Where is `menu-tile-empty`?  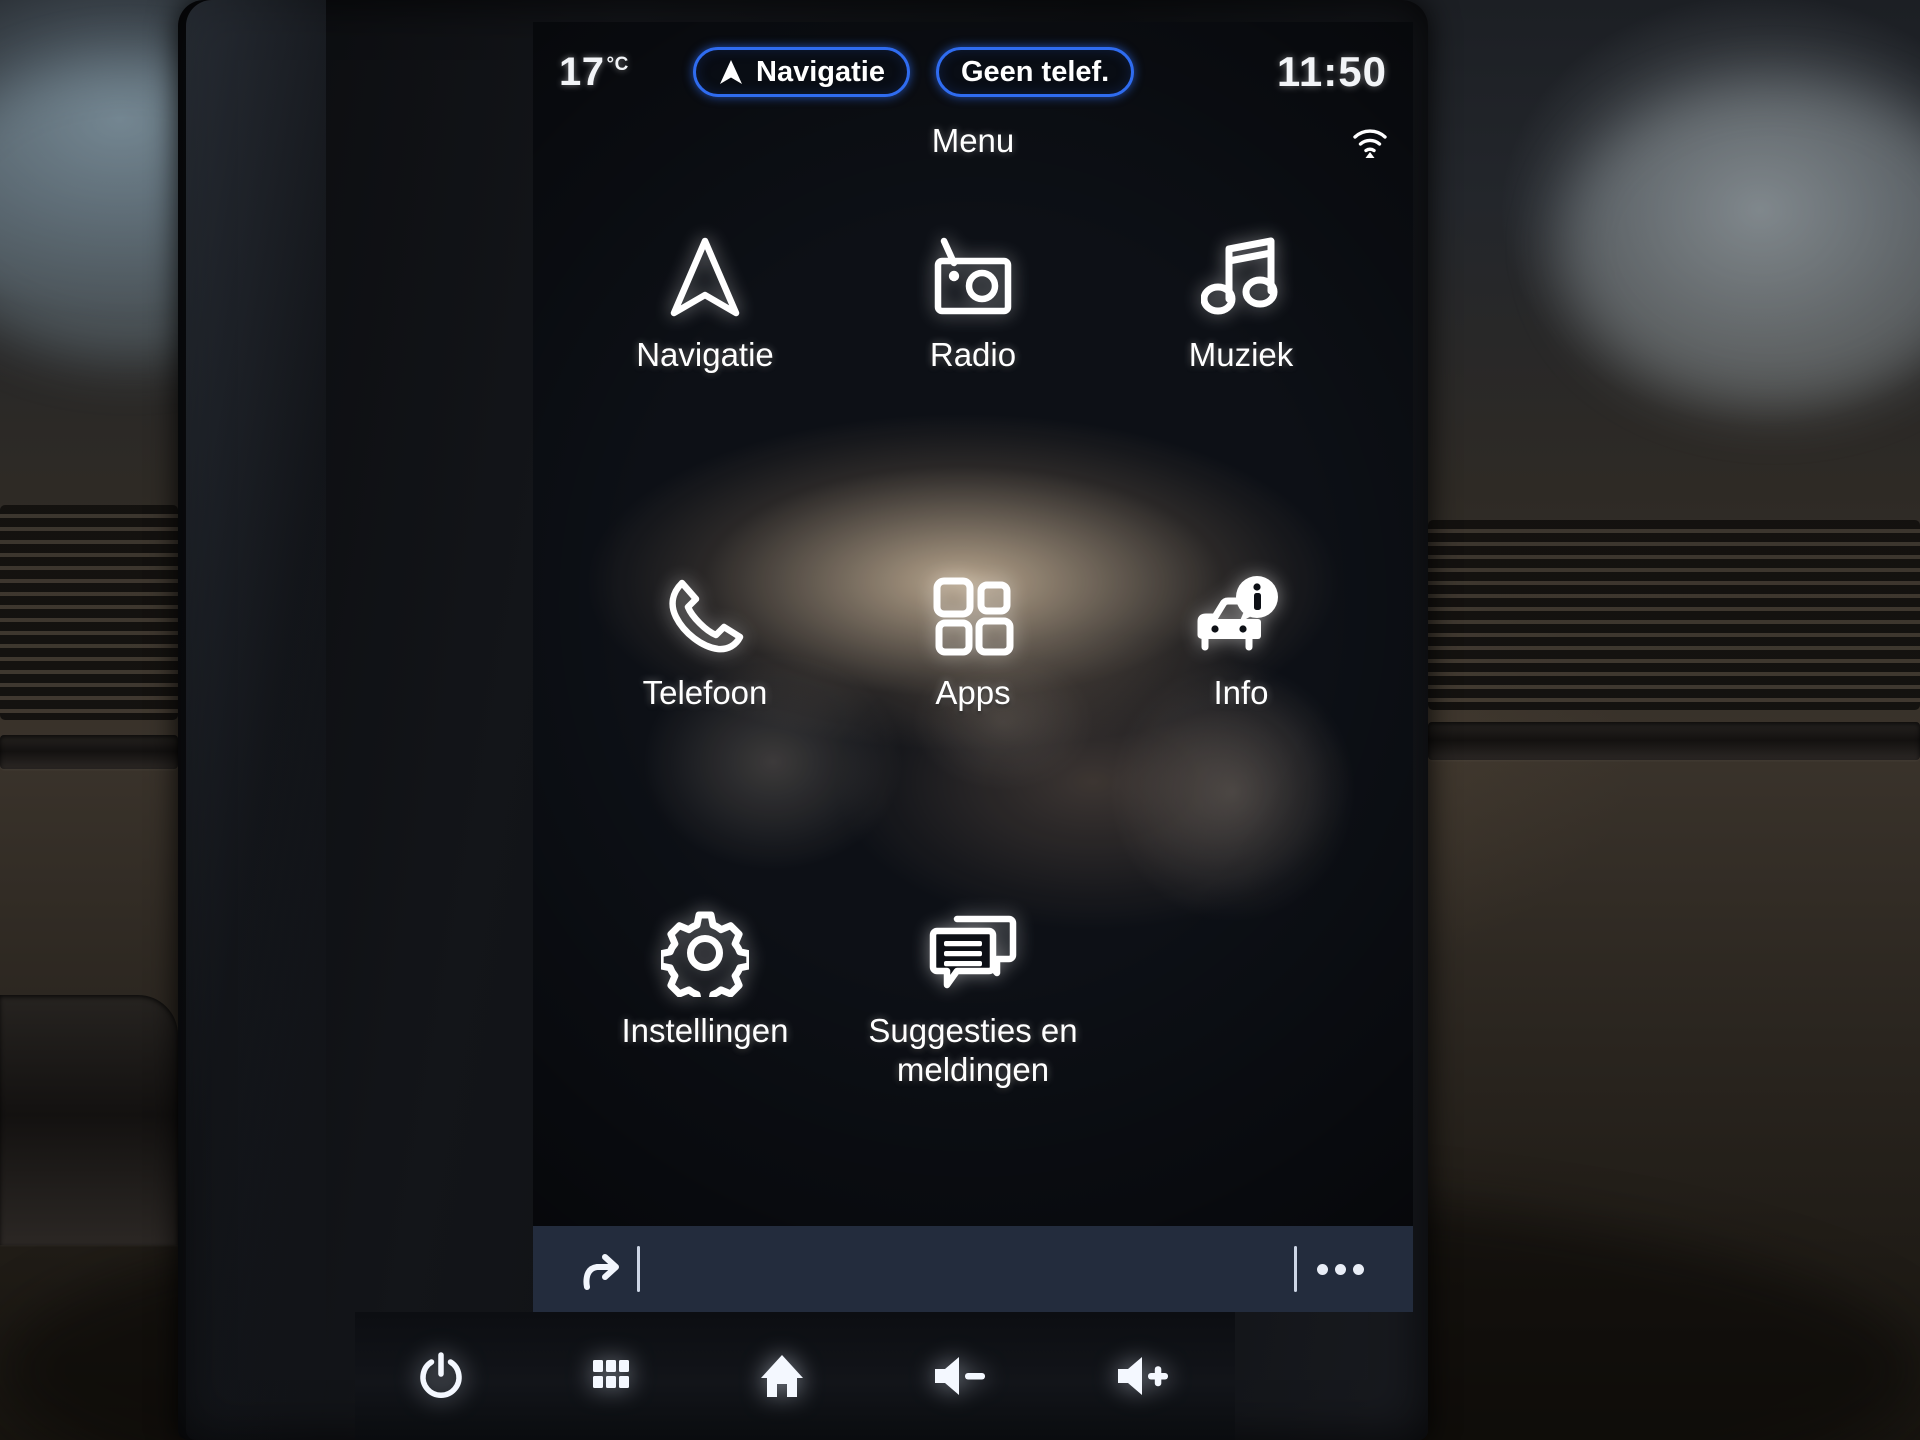
menu-tile-empty is located at coordinates (1241, 1051).